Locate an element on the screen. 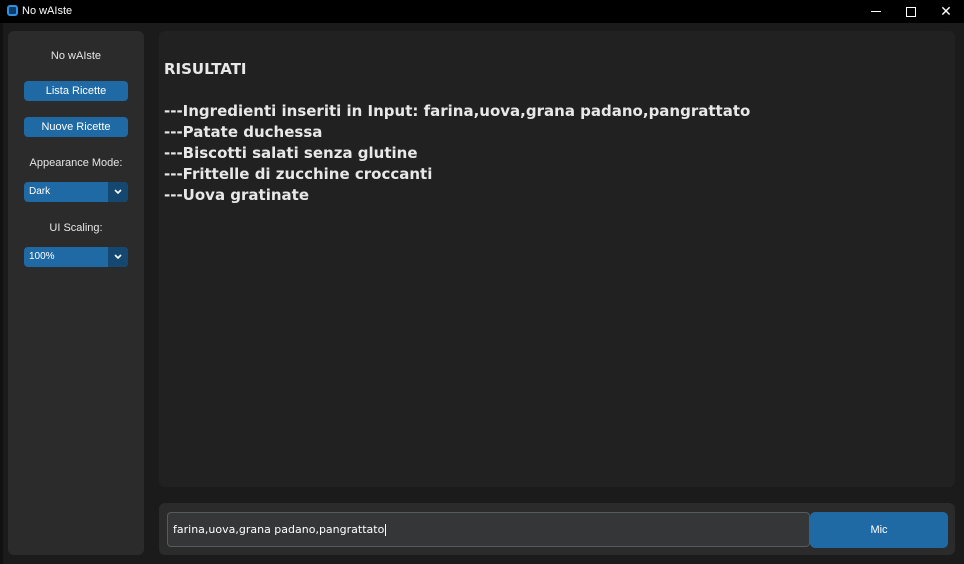  text-caret is located at coordinates (386, 530).